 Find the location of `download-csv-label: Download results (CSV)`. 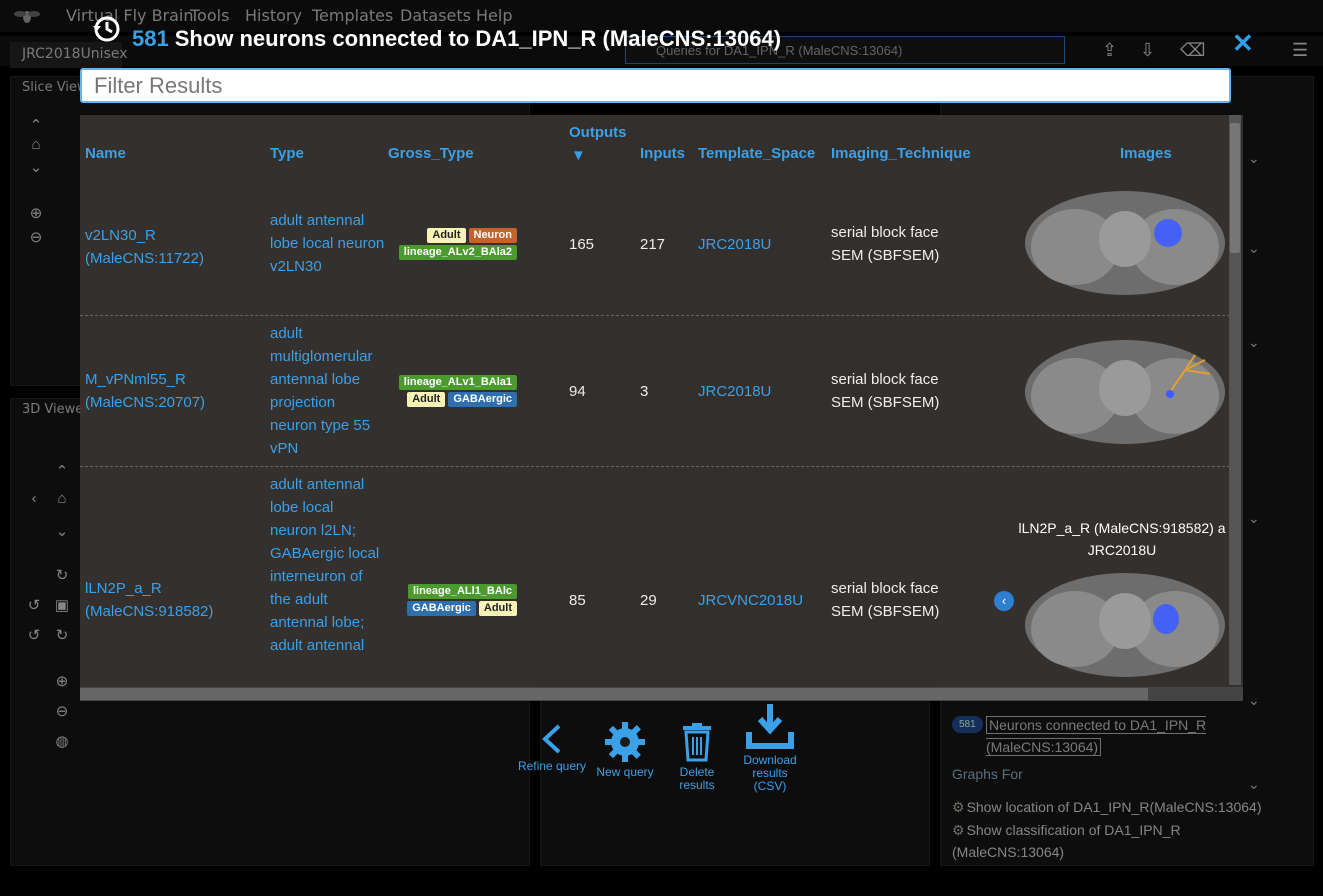

download-csv-label: Download results (CSV) is located at coordinates (770, 773).